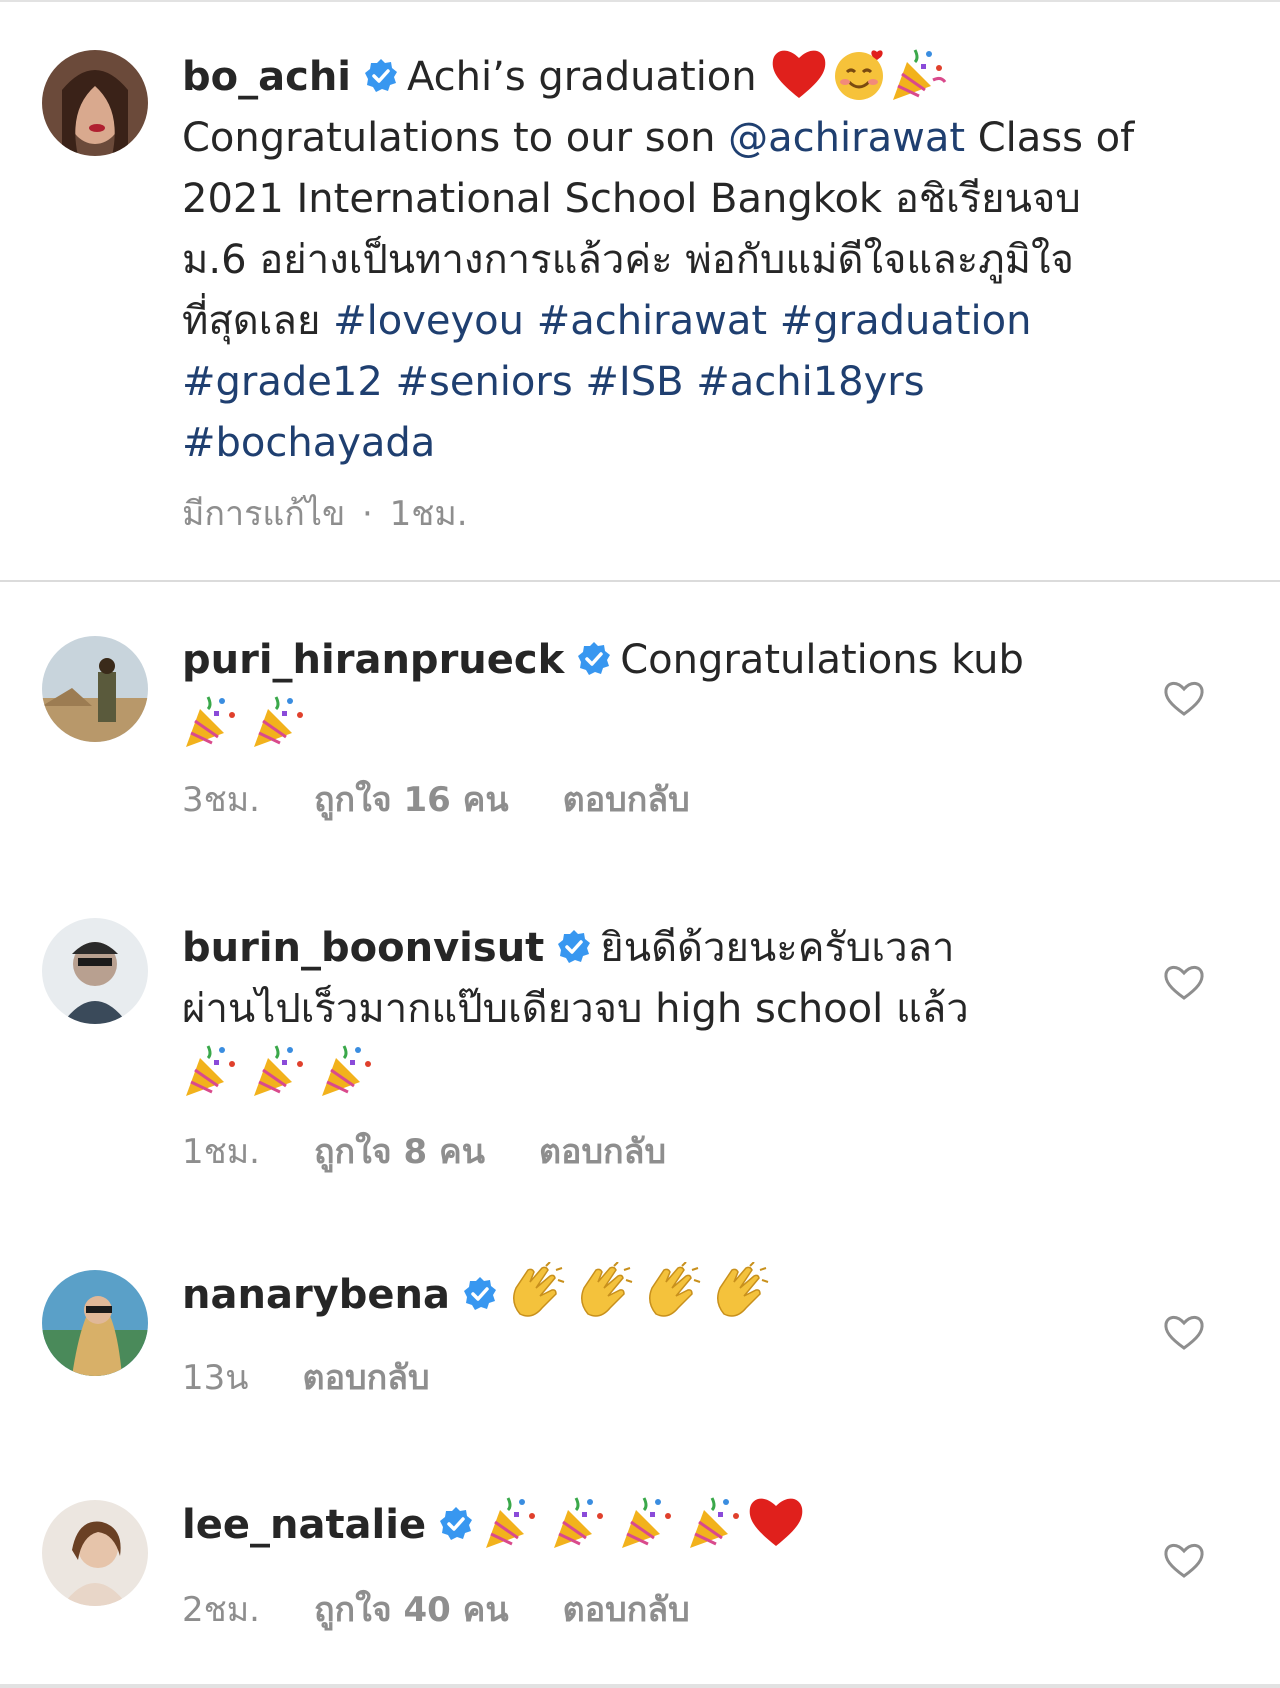 This screenshot has height=1688, width=1280. Describe the element at coordinates (221, 799) in the screenshot. I see `comment-time: 3ชม.` at that location.